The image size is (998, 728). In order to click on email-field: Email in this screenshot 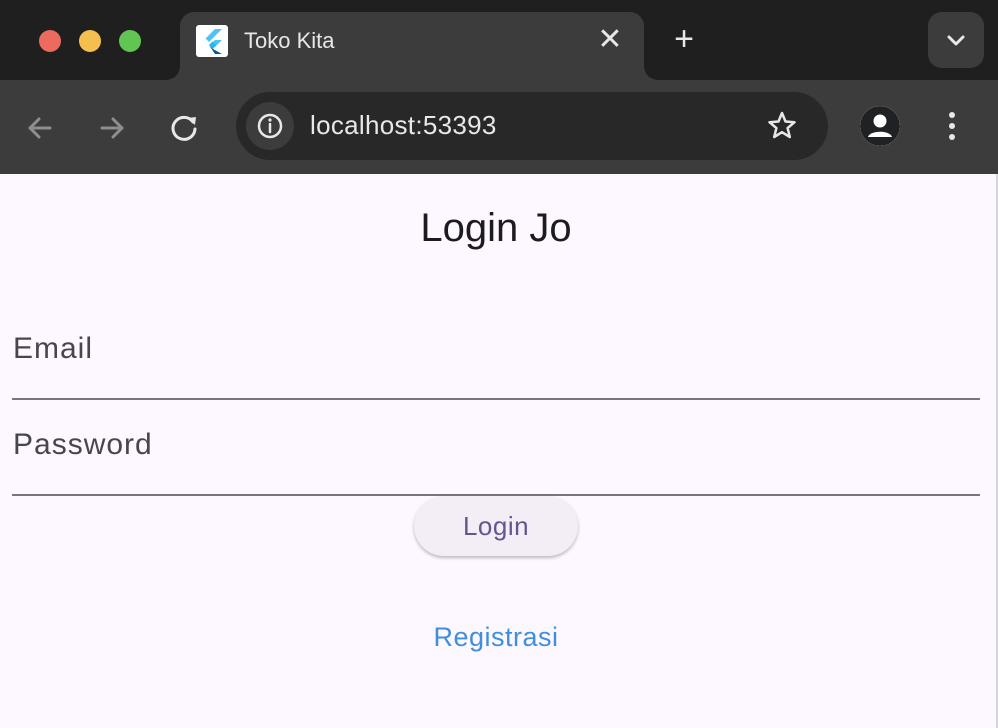, I will do `click(496, 360)`.